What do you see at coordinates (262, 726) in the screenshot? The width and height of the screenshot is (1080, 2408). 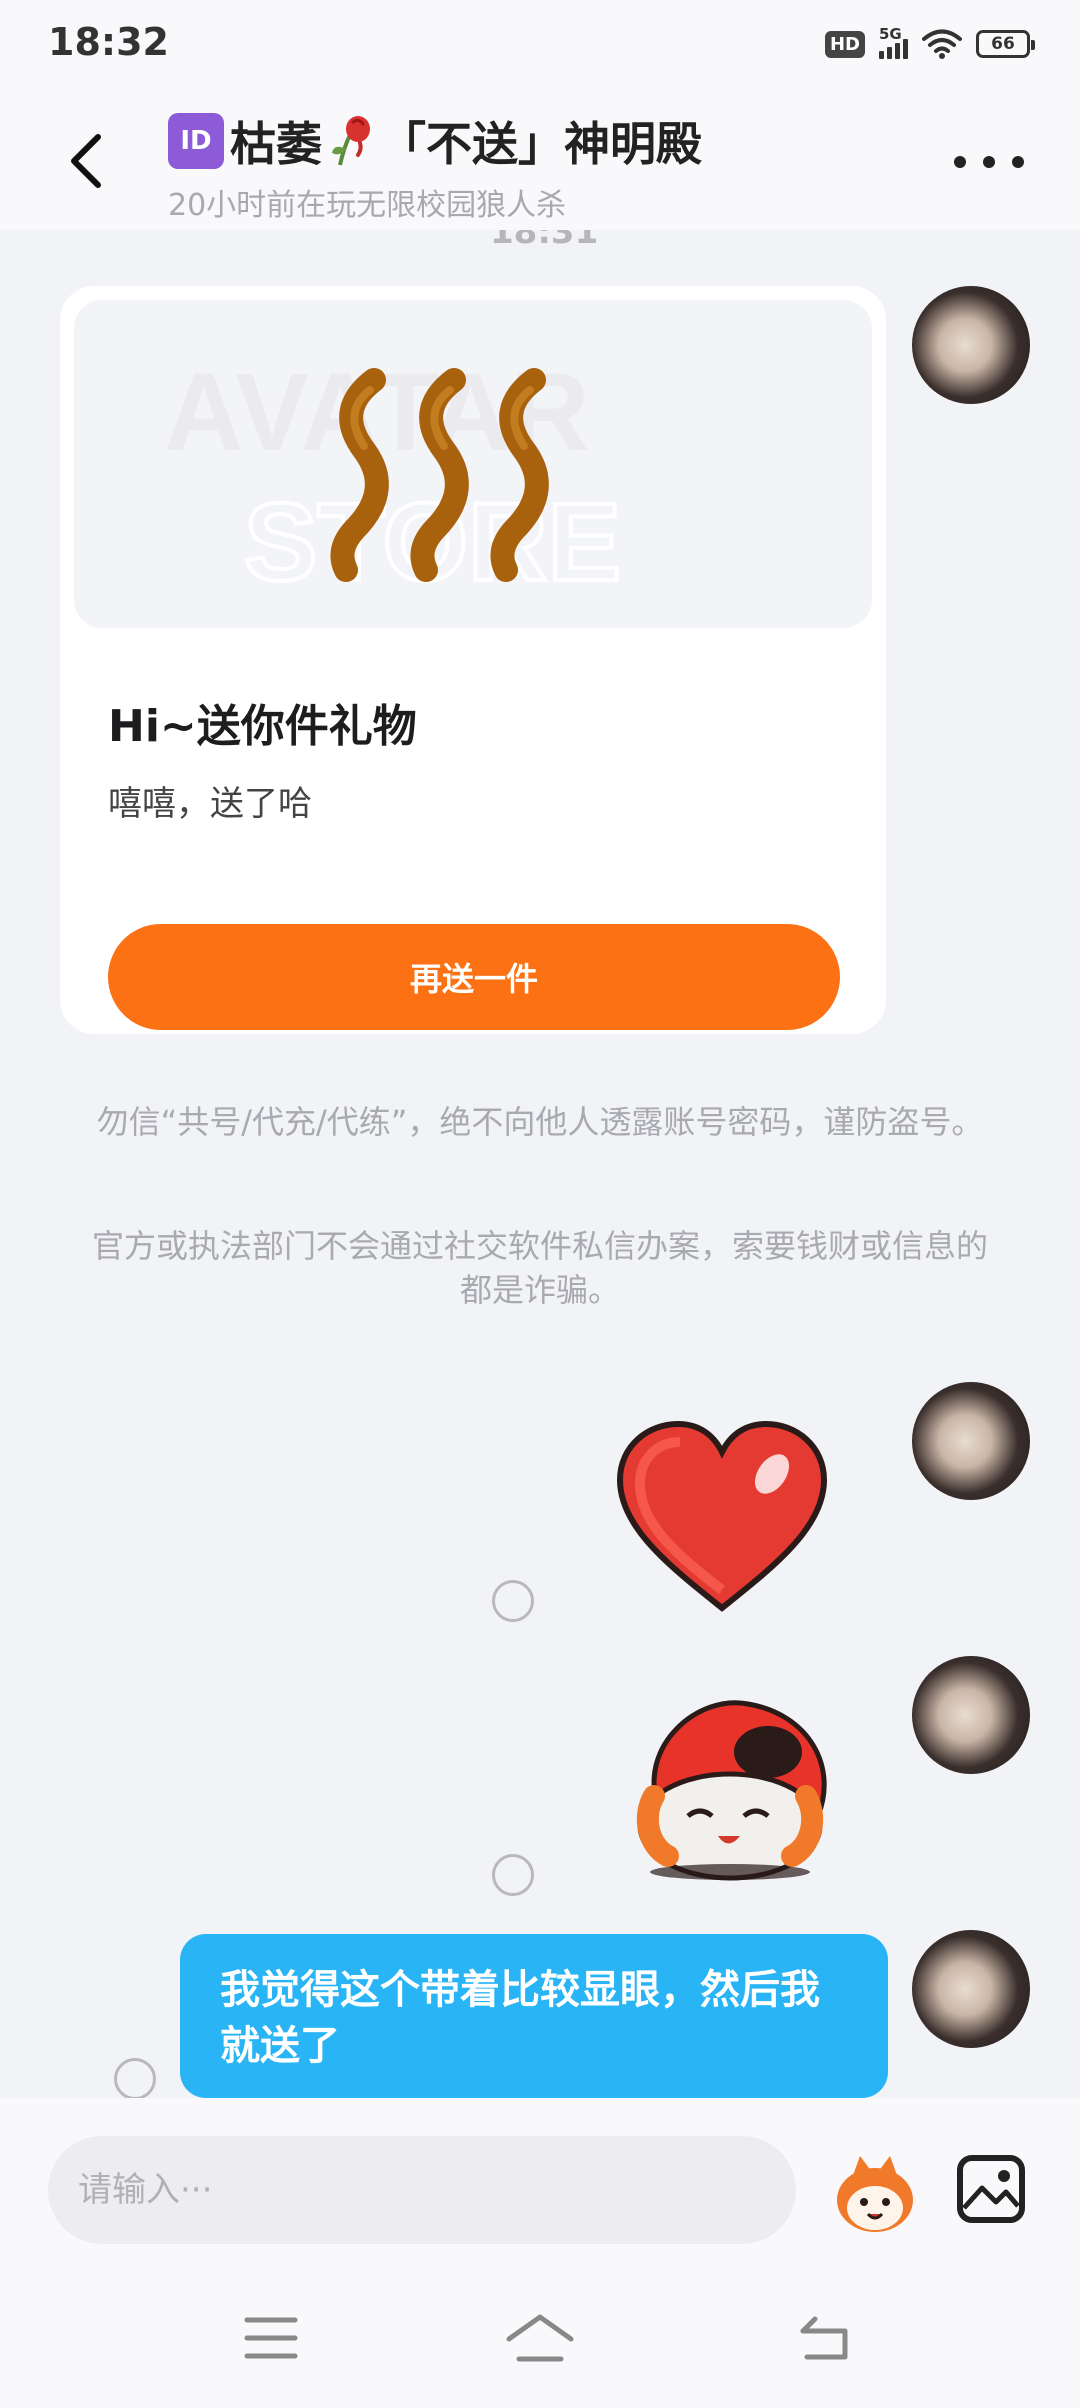 I see `gift-title: Hi~送你件礼物` at bounding box center [262, 726].